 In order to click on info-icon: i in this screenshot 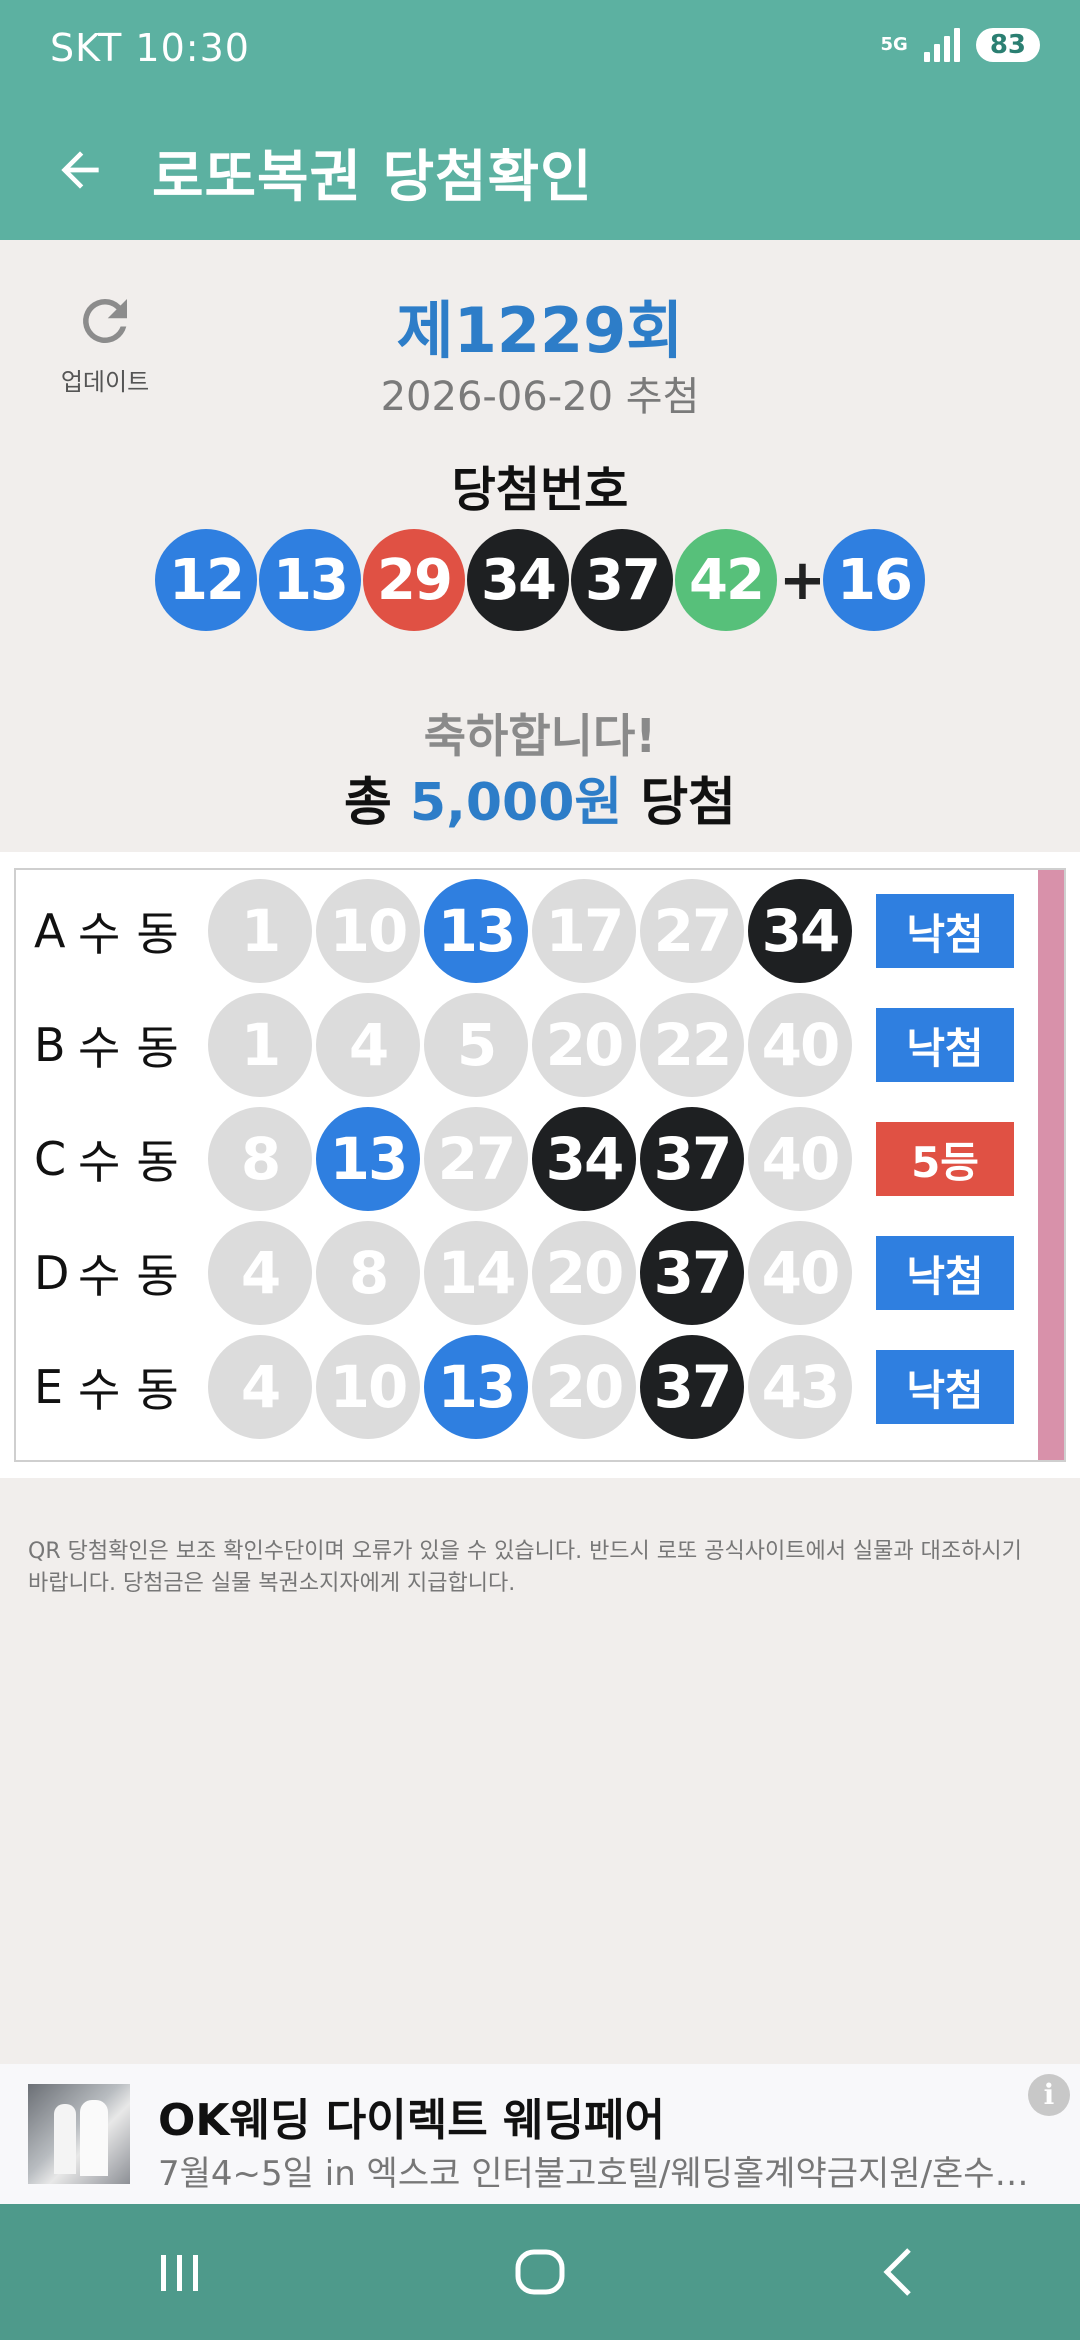, I will do `click(1049, 2095)`.